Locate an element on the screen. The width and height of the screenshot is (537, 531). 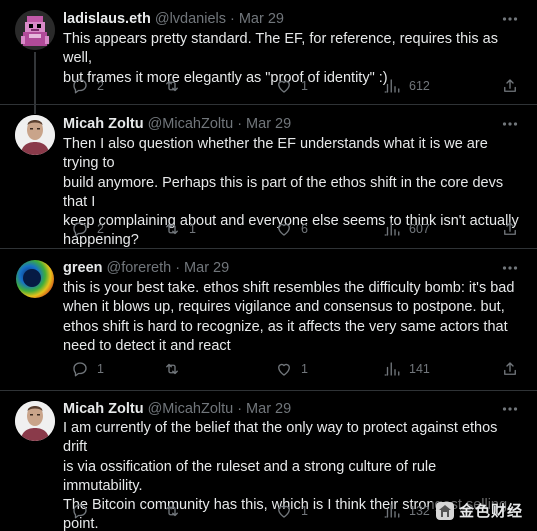
tweet-actions: 2 1 612 is located at coordinates (292, 86).